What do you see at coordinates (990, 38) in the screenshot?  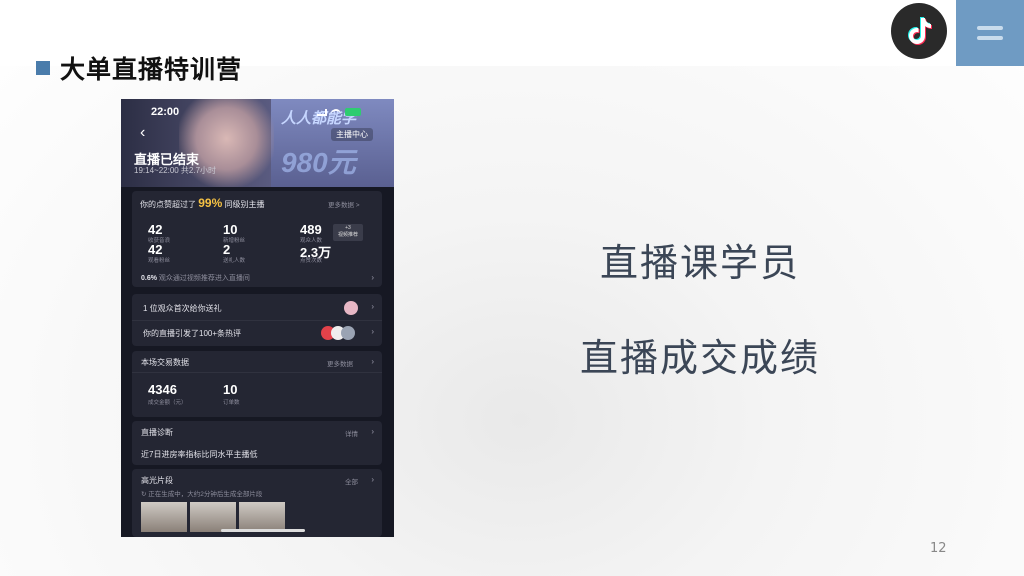 I see `menu-icon-bar` at bounding box center [990, 38].